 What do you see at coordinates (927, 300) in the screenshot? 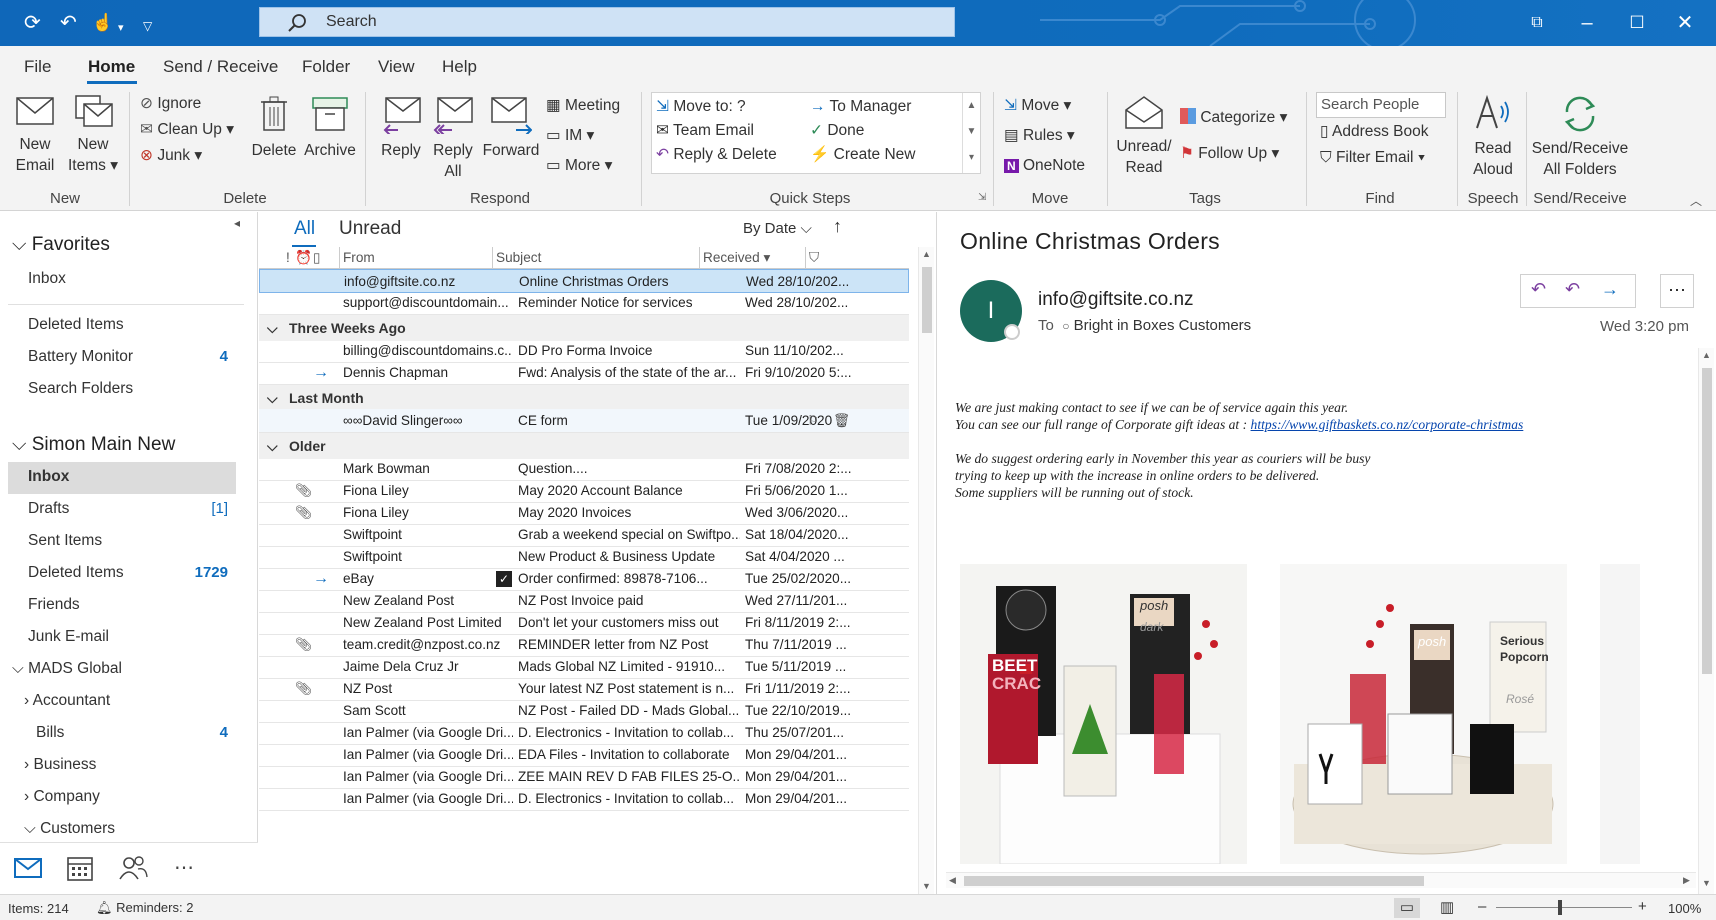
I see `scrollbar-thumb` at bounding box center [927, 300].